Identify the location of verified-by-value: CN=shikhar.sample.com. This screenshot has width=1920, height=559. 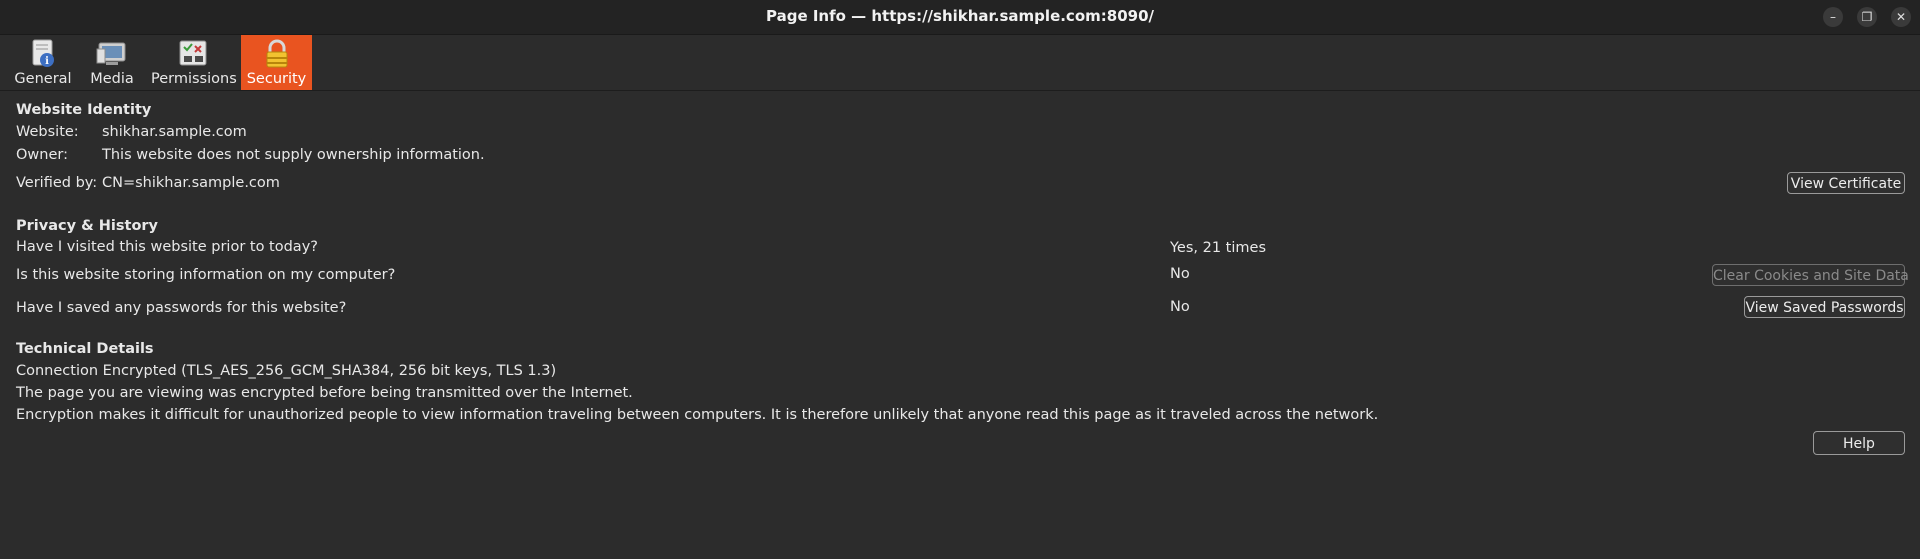
(191, 183).